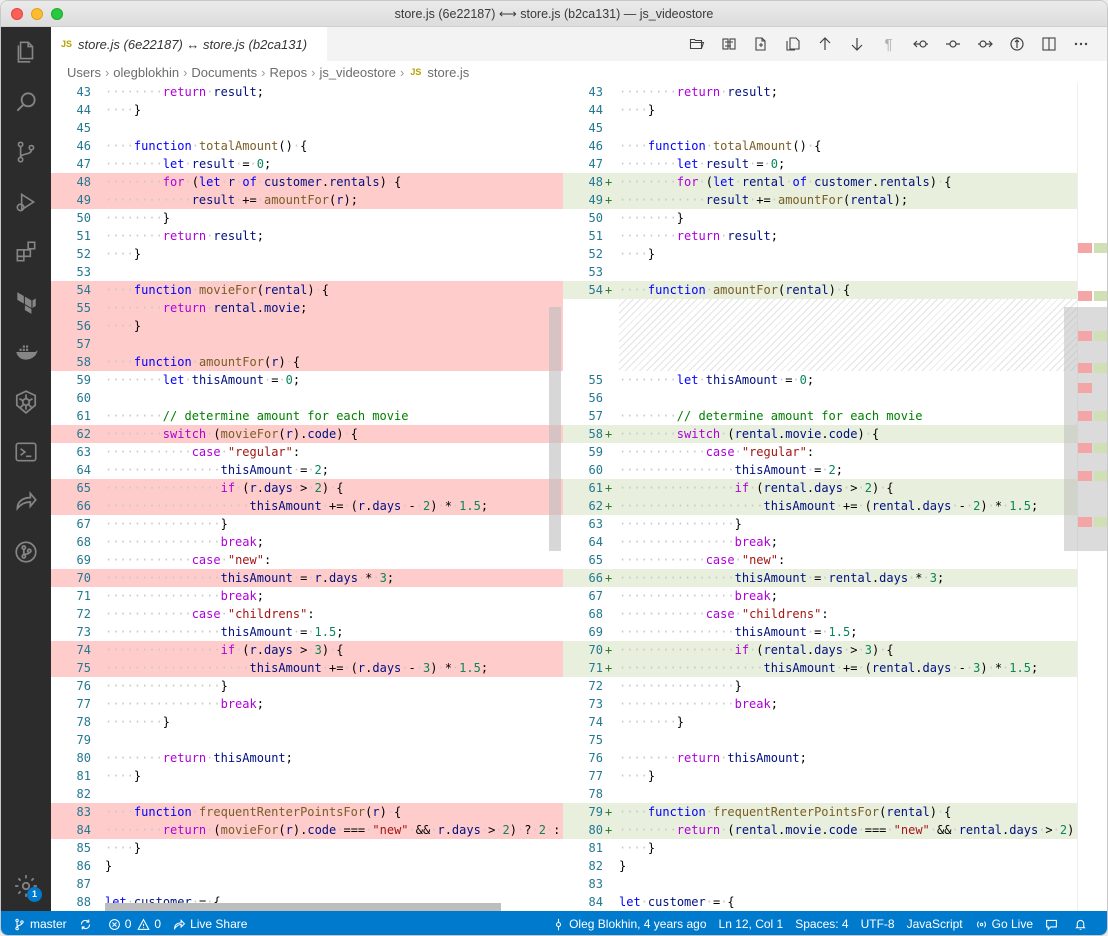 This screenshot has width=1108, height=936. I want to click on go-live-button: Go Live, so click(1004, 923).